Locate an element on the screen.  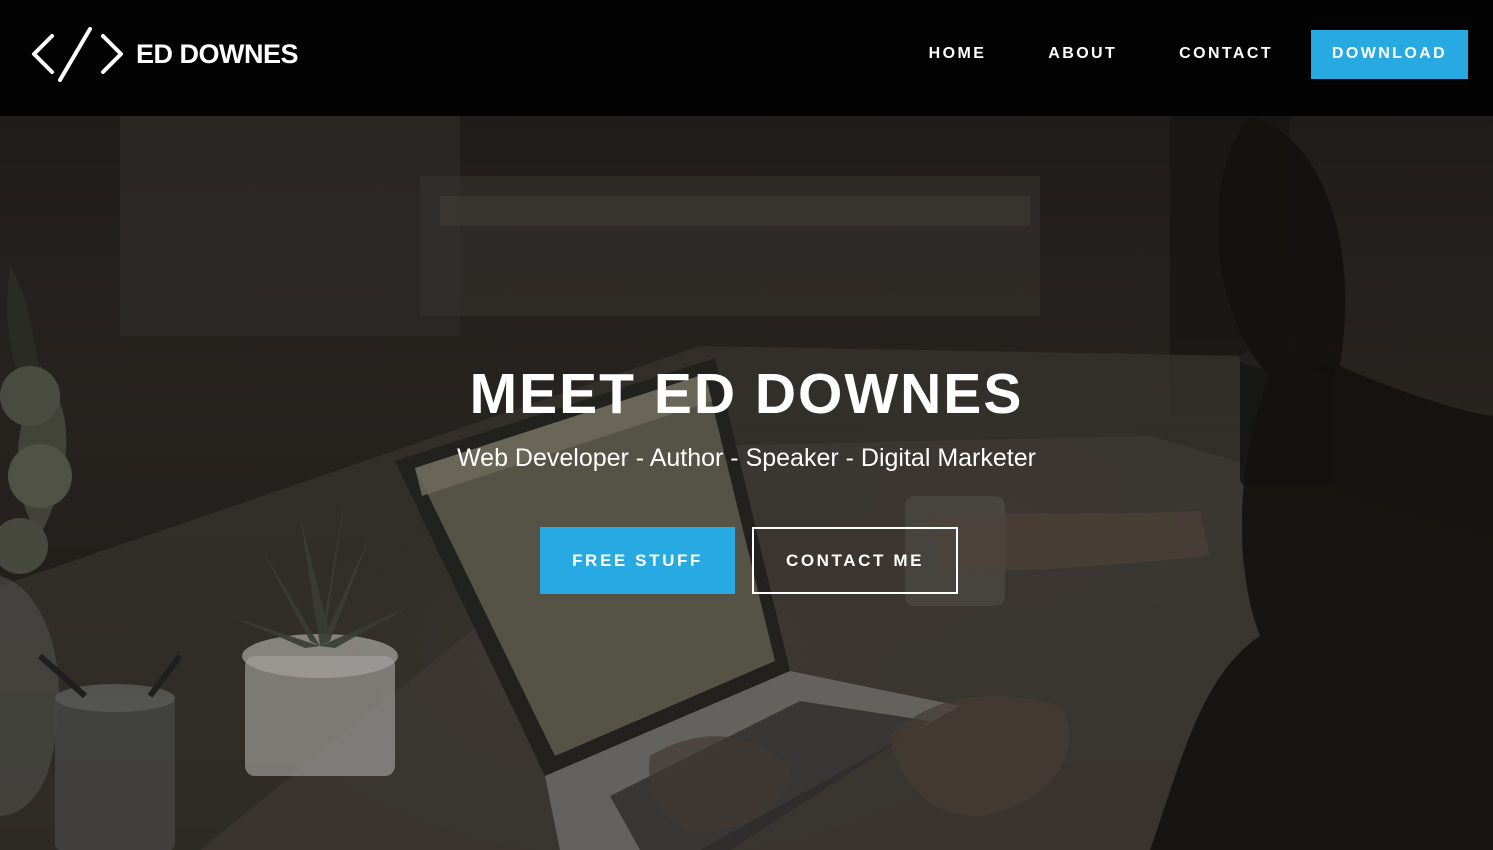
hero-title: MEET ED DOWNES is located at coordinates (746, 394).